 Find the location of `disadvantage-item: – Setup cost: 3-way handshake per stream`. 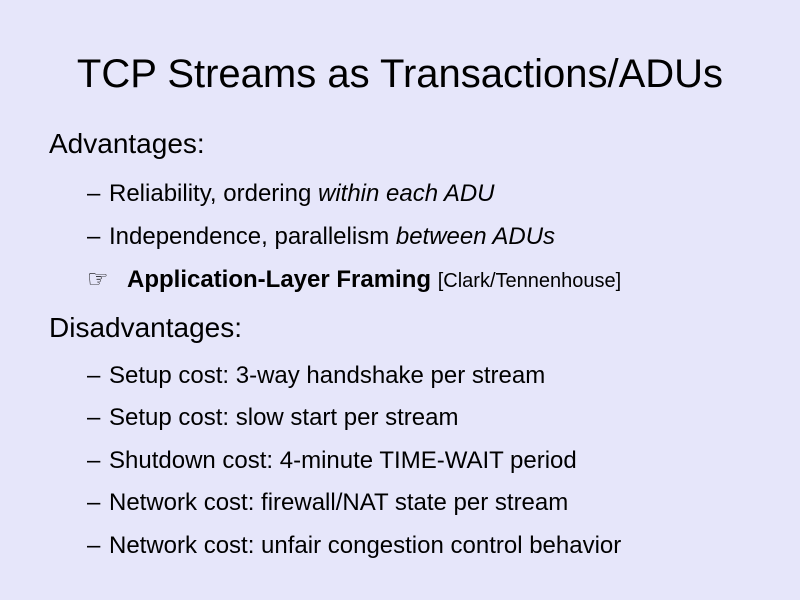

disadvantage-item: – Setup cost: 3-way handshake per stream is located at coordinates (316, 376).